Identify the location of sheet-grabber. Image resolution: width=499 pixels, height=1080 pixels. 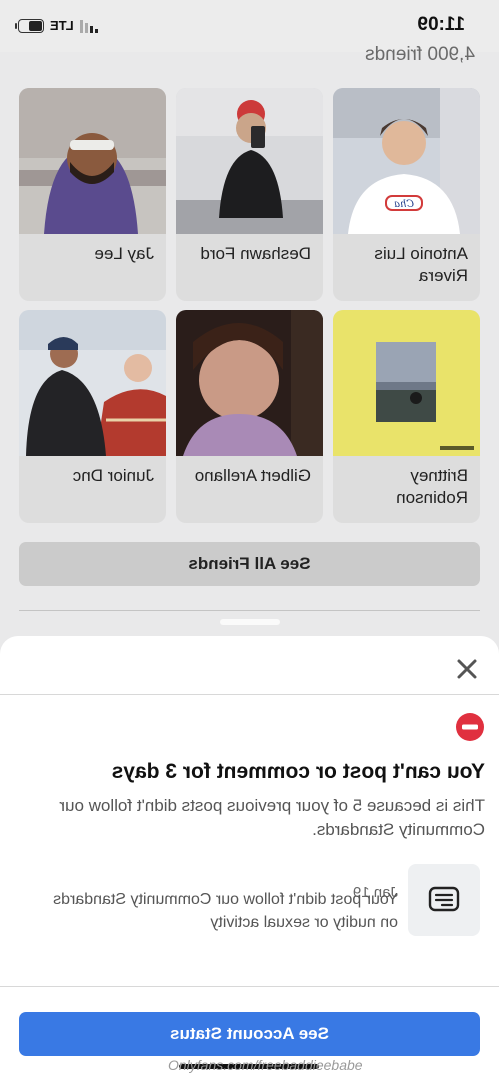
(250, 622).